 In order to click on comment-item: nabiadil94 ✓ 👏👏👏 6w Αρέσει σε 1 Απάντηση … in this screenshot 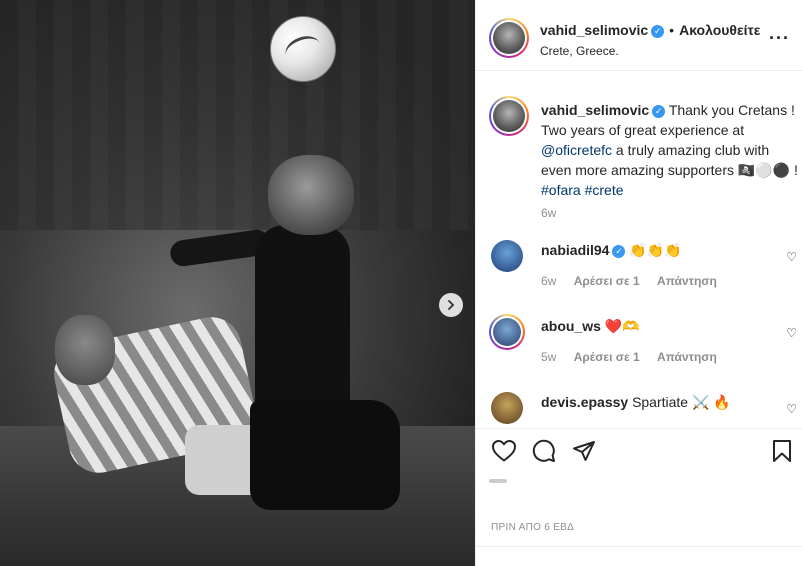, I will do `click(644, 270)`.